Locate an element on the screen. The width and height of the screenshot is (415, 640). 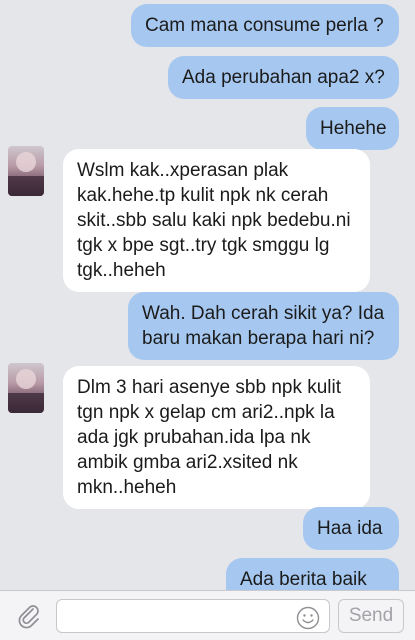
message-text: Haa ida is located at coordinates (350, 528).